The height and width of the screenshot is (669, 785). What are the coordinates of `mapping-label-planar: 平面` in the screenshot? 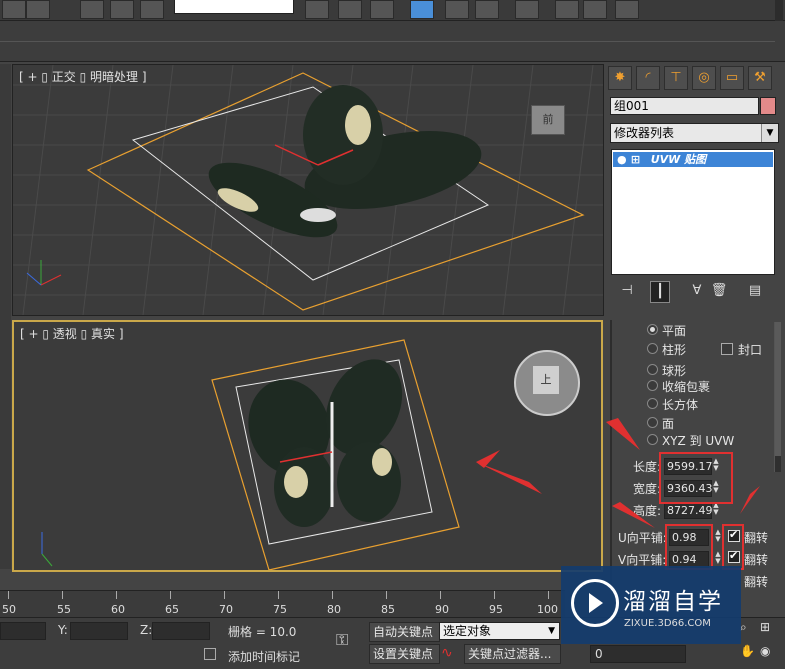 It's located at (674, 331).